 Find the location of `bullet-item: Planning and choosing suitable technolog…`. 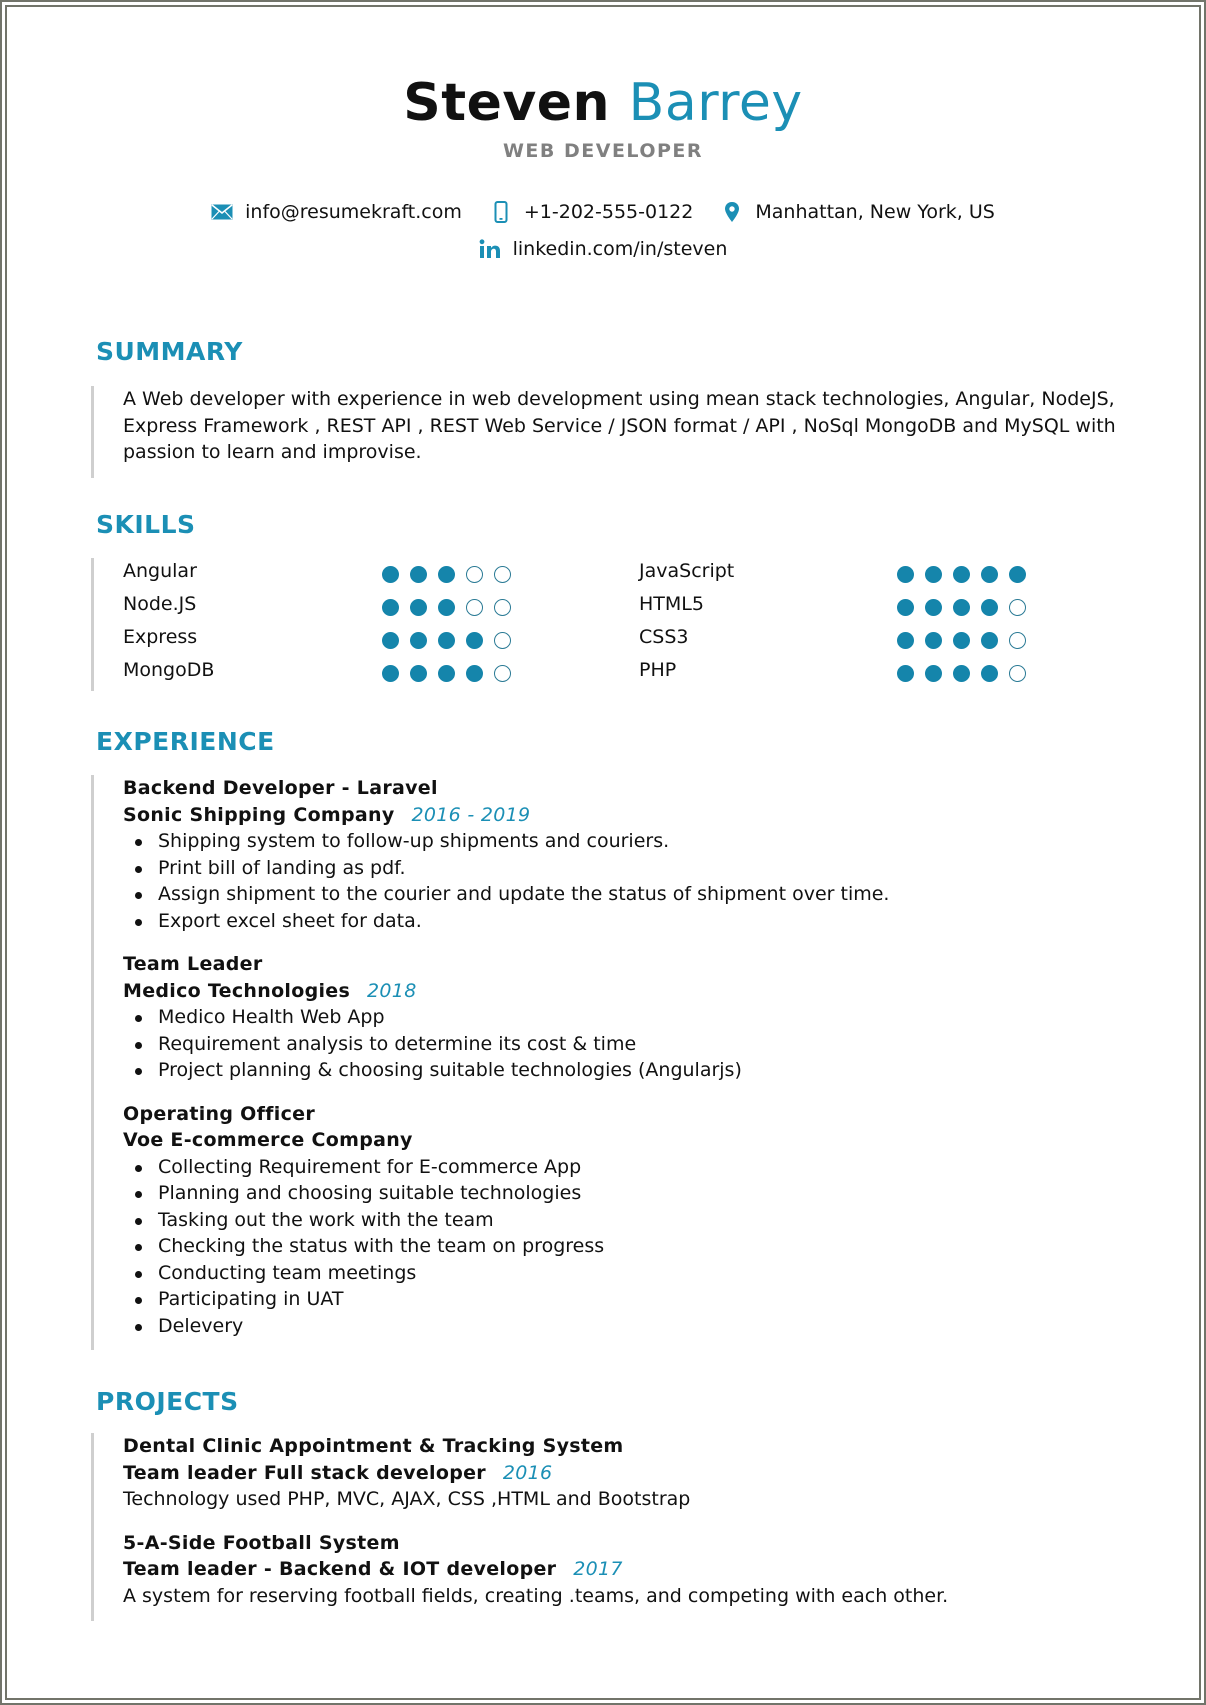

bullet-item: Planning and choosing suitable technolog… is located at coordinates (506, 1193).